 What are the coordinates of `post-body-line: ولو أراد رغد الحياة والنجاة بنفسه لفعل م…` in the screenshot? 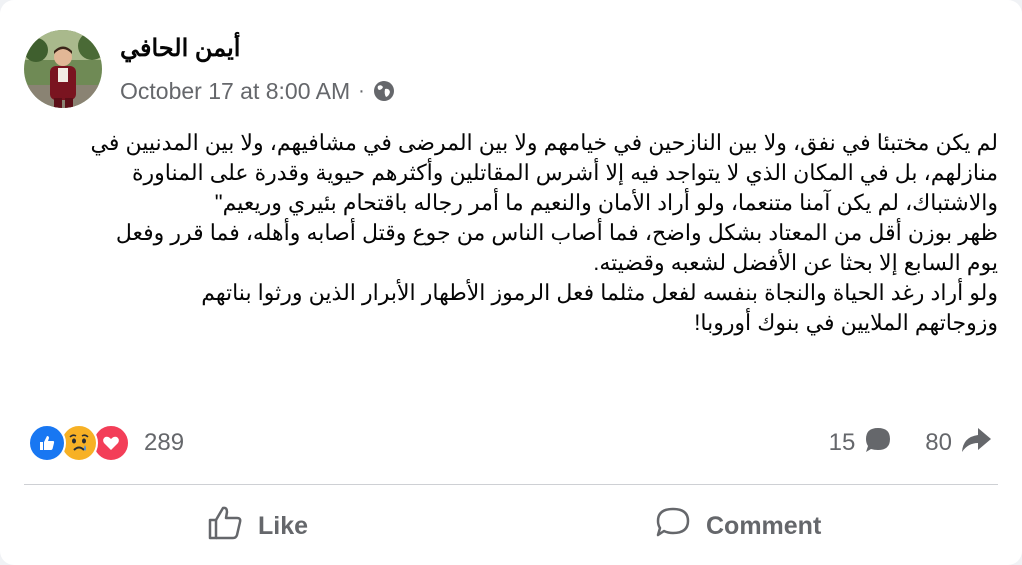 It's located at (599, 292).